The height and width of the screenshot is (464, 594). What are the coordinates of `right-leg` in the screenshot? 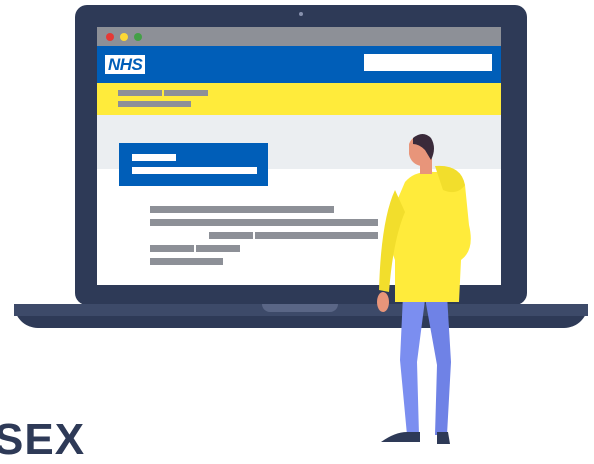 It's located at (438, 365).